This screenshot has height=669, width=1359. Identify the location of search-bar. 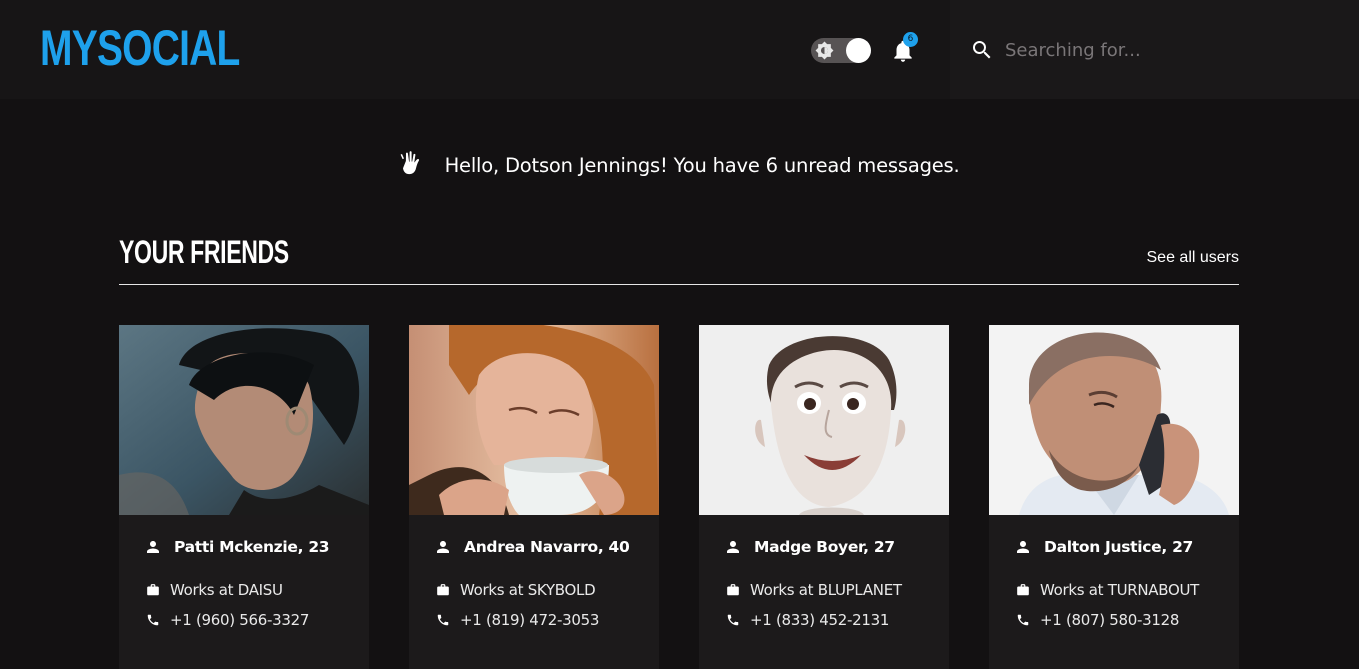
(1154, 49).